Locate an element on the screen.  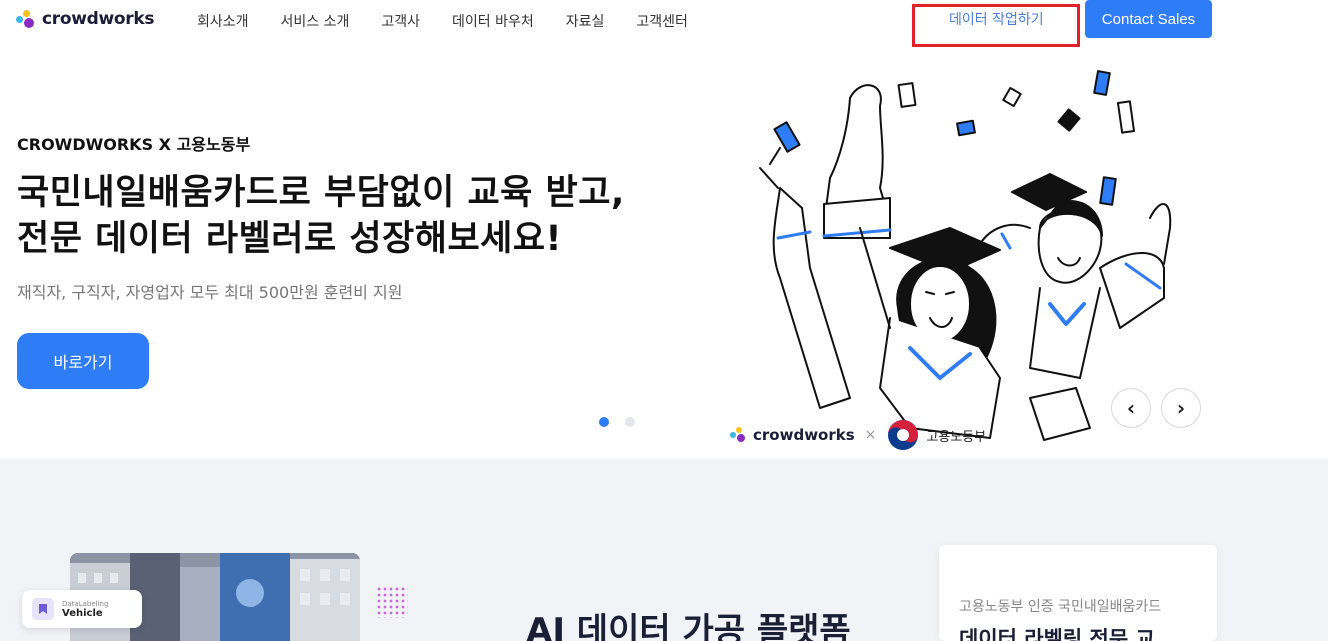
partner-dots-icon is located at coordinates (737, 434).